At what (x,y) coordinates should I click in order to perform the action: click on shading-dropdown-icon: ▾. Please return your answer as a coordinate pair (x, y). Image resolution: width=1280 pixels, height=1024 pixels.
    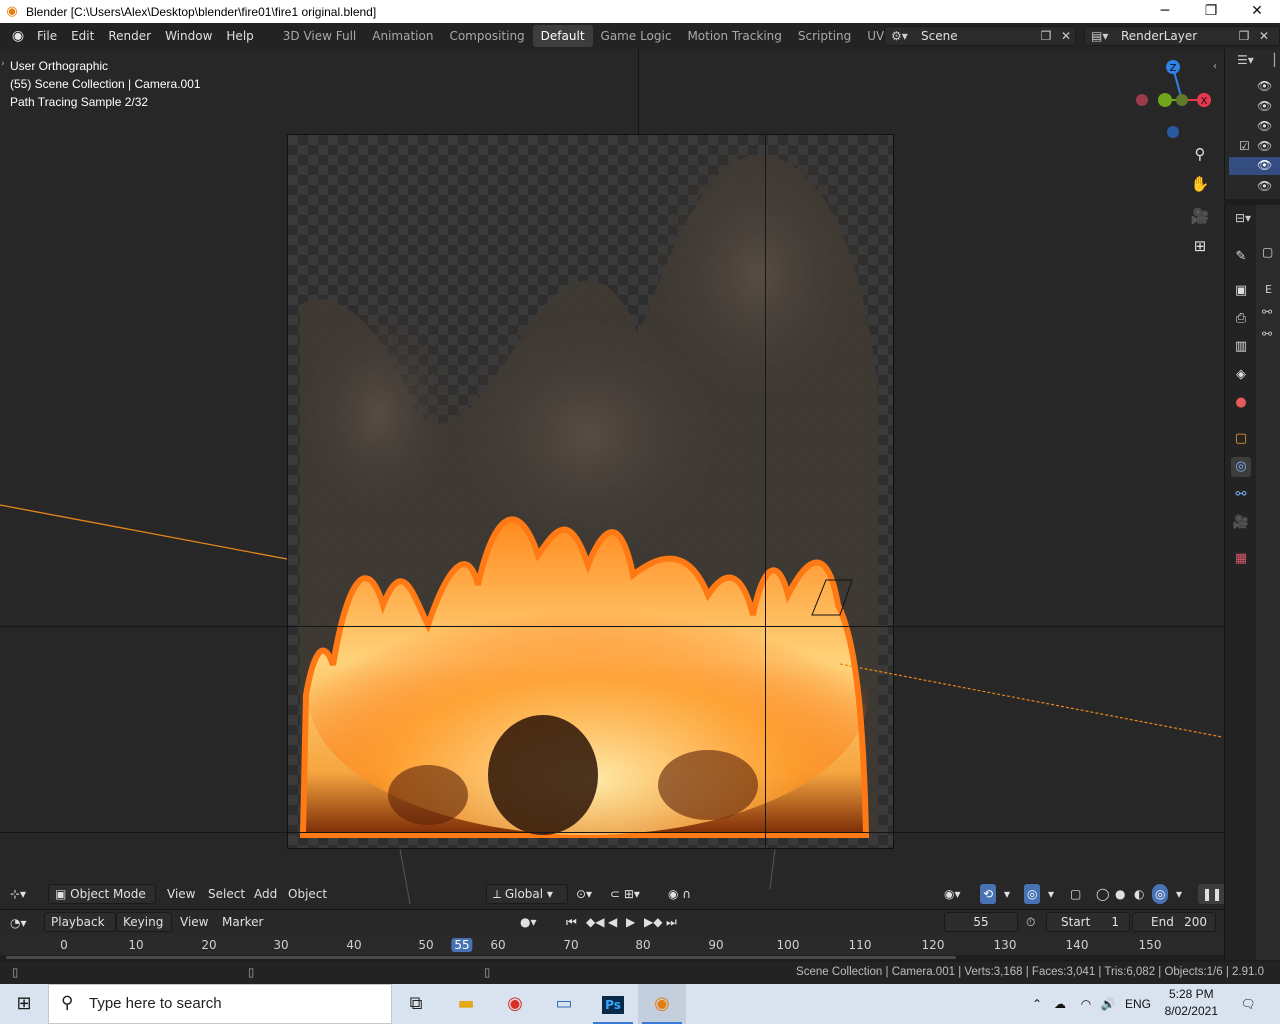
    Looking at the image, I should click on (1179, 894).